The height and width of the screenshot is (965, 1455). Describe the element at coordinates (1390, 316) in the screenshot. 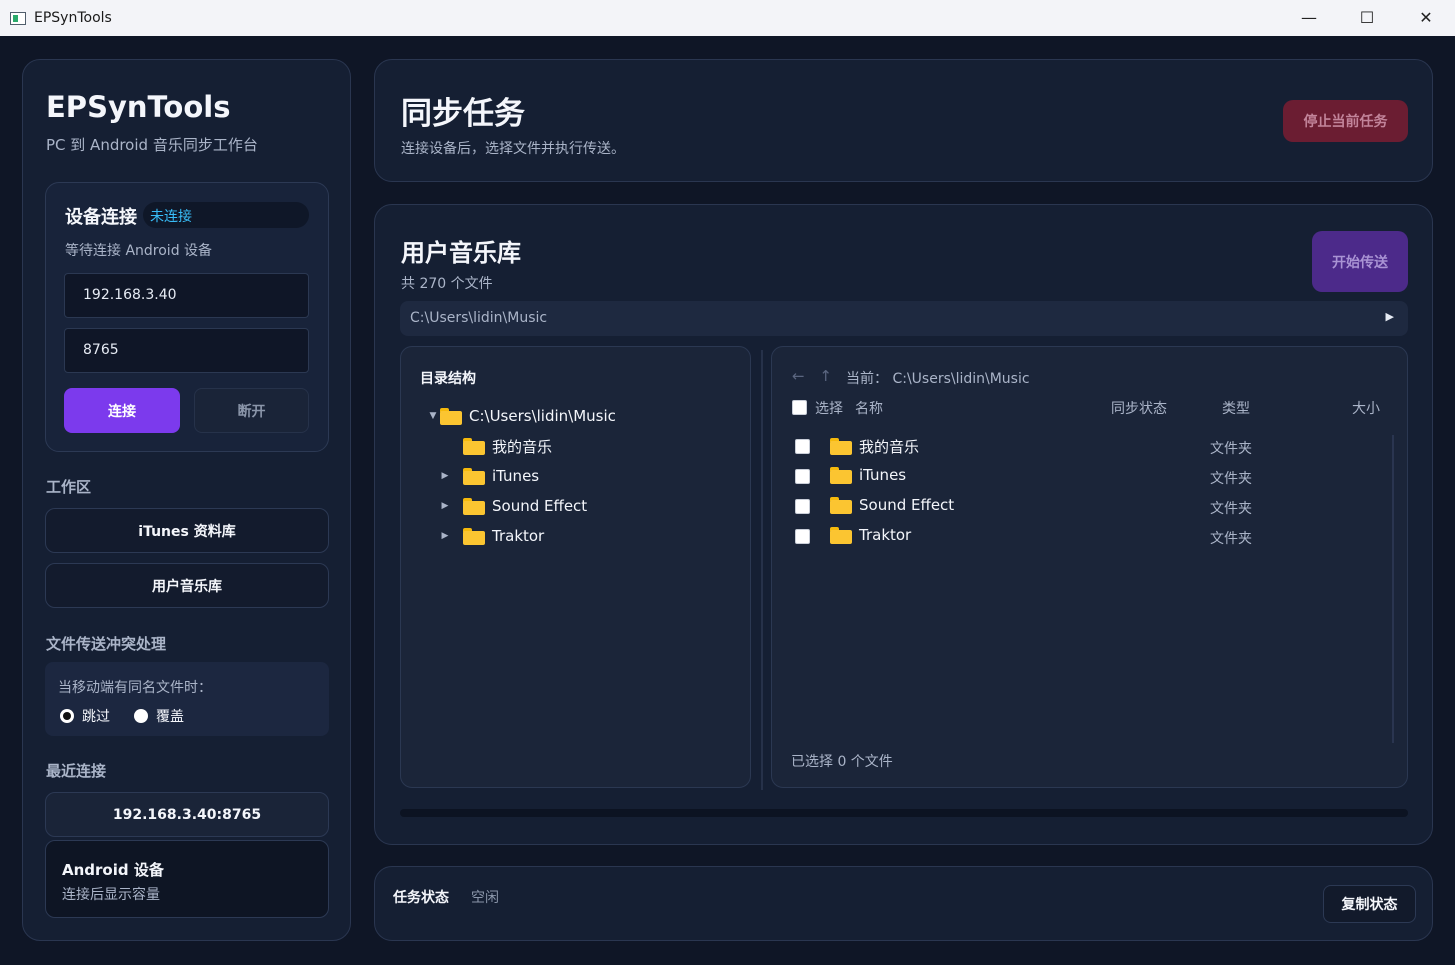

I see `play-icon: ▶` at that location.